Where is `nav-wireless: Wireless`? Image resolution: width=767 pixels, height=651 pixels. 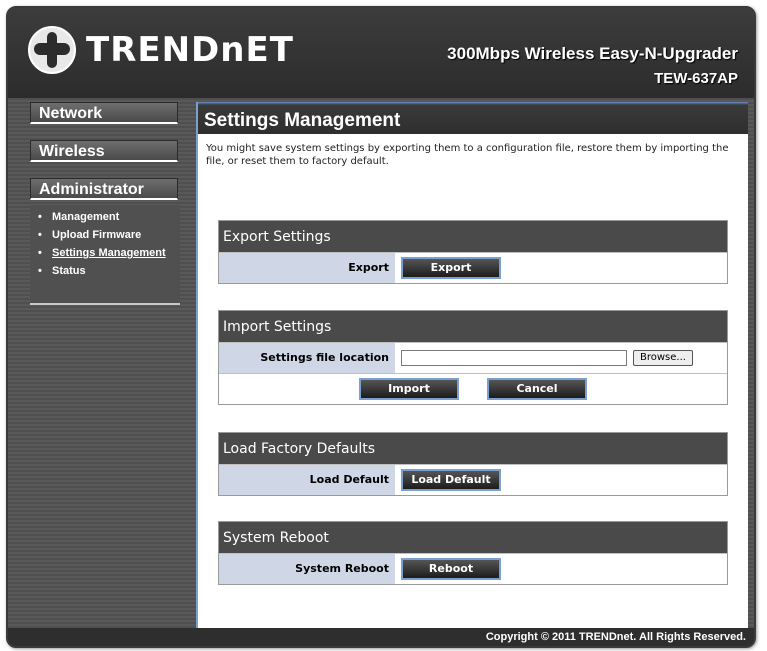
nav-wireless: Wireless is located at coordinates (104, 151).